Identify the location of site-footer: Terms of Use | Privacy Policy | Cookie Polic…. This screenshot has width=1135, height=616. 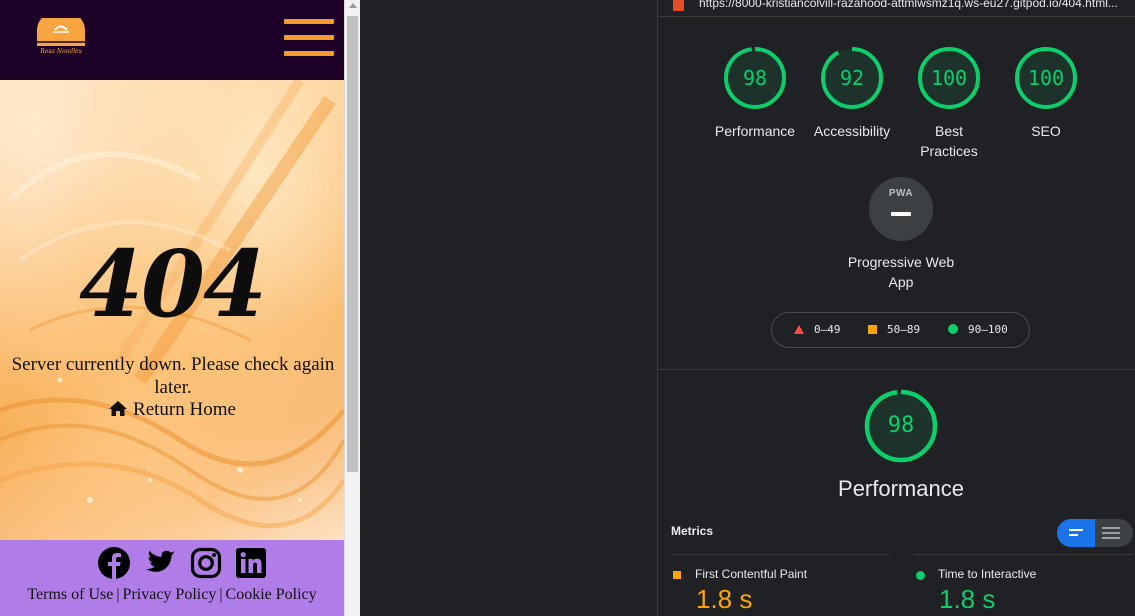
(172, 578).